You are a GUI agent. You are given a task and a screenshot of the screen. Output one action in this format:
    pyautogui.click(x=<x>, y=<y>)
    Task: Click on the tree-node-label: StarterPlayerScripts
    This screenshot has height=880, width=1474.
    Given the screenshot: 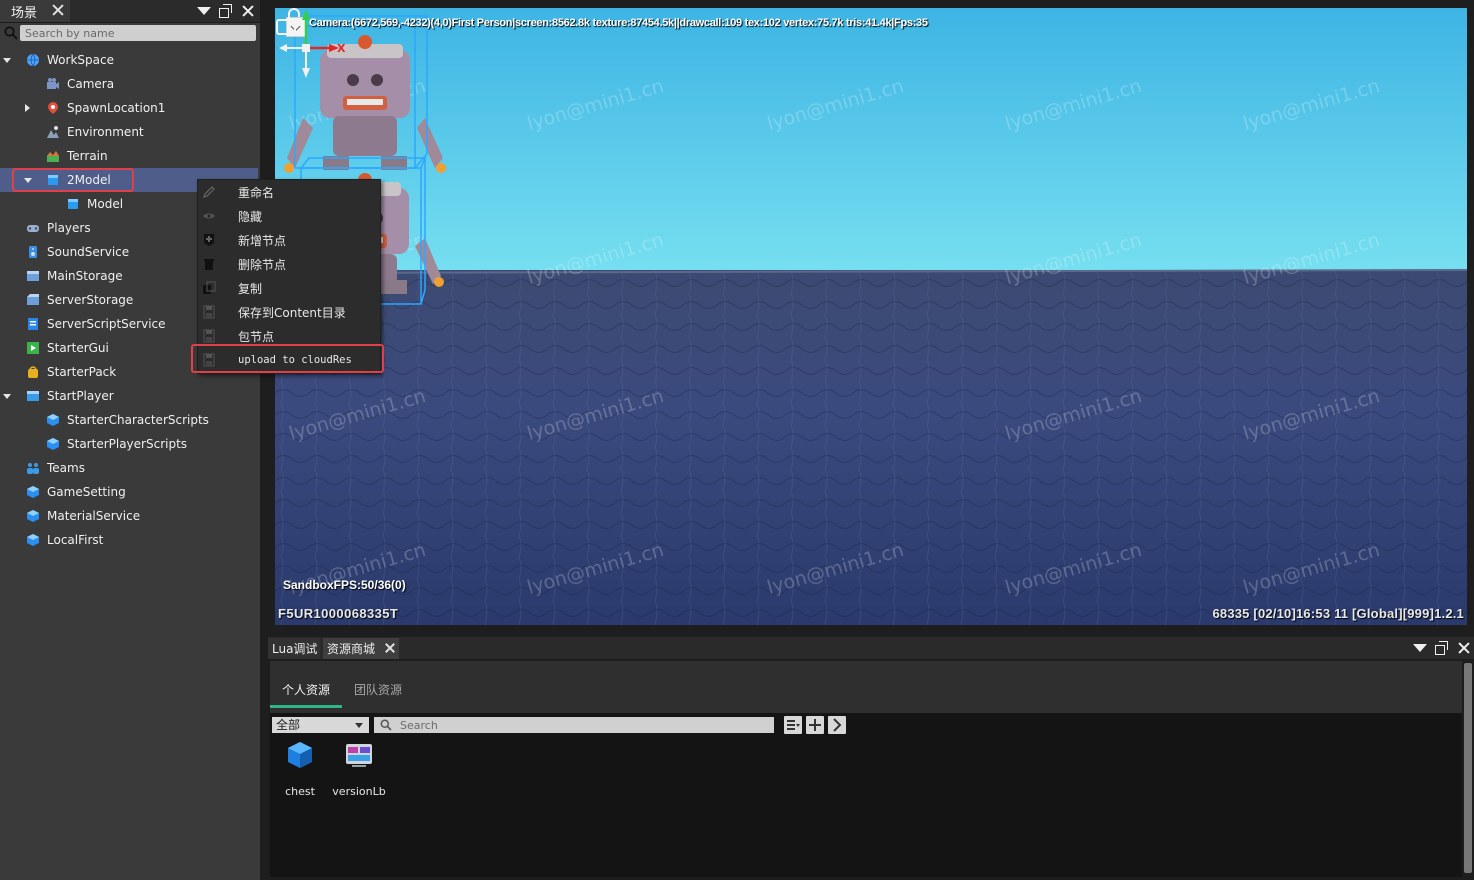 What is the action you would take?
    pyautogui.click(x=127, y=444)
    